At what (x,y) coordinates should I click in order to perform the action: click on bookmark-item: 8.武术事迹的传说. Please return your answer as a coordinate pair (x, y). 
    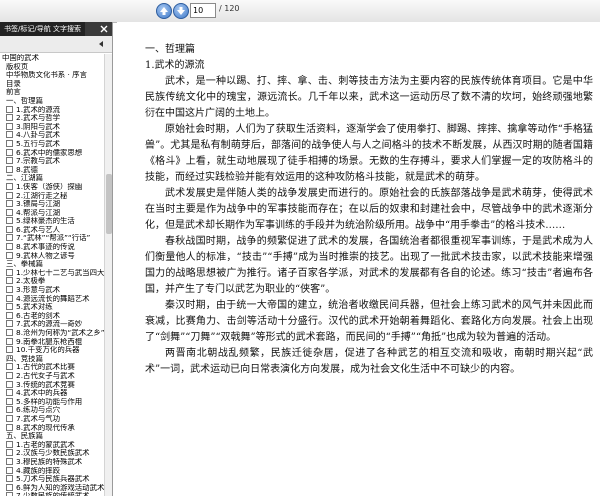
    Looking at the image, I should click on (53, 247).